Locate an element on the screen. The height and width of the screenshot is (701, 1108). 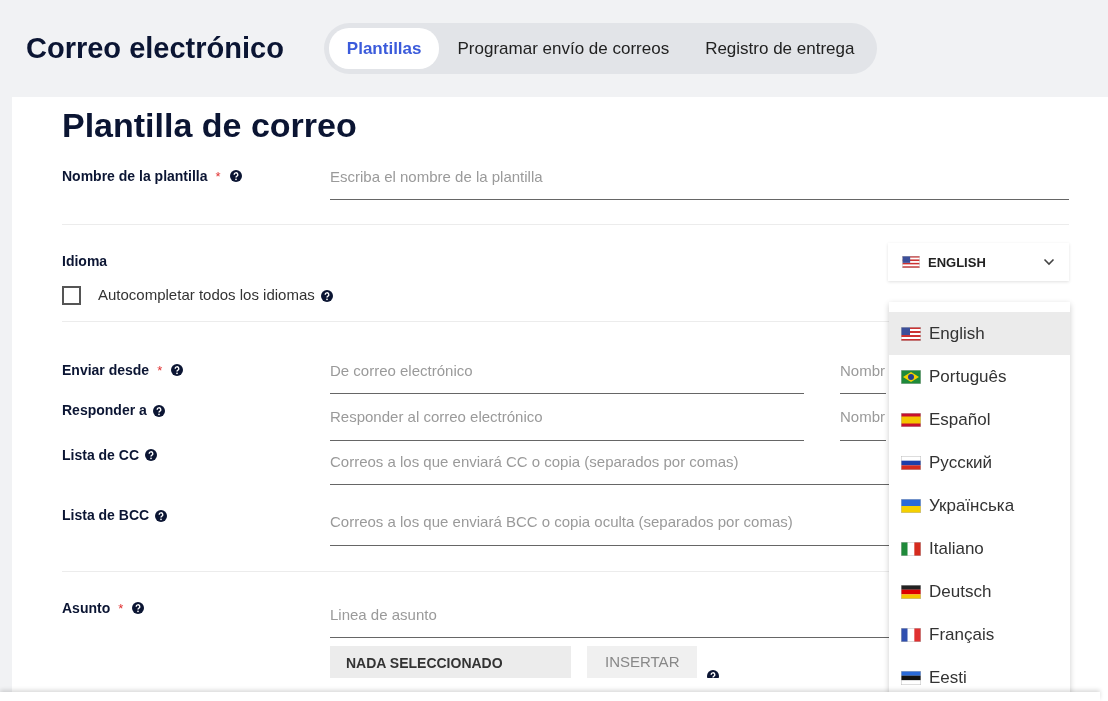
email-field: De correo electrónico is located at coordinates (567, 374).